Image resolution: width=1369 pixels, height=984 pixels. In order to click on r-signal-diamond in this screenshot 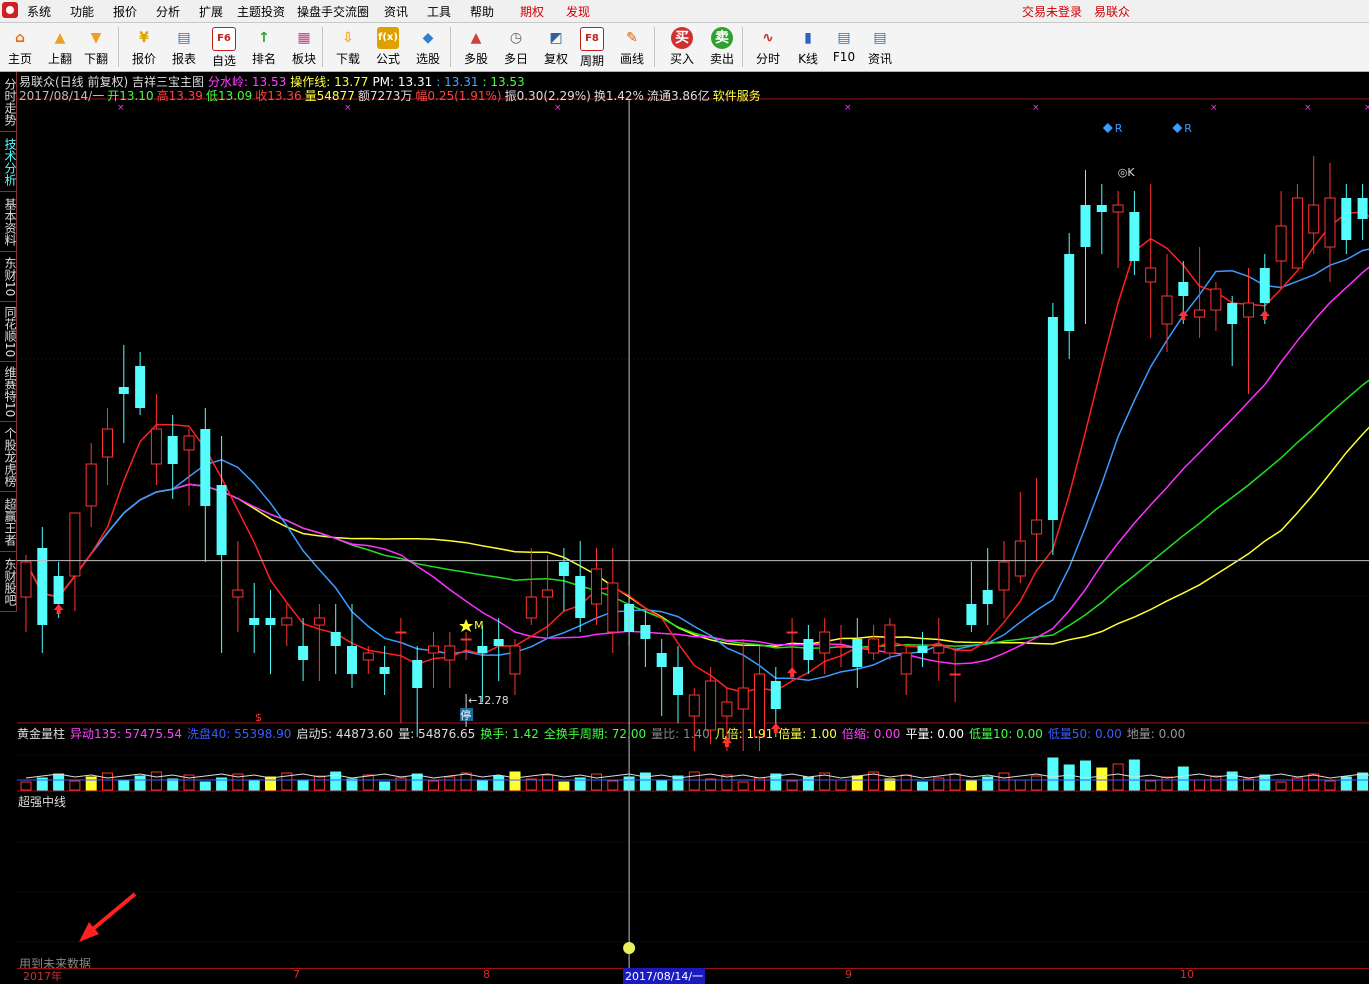, I will do `click(1107, 128)`.